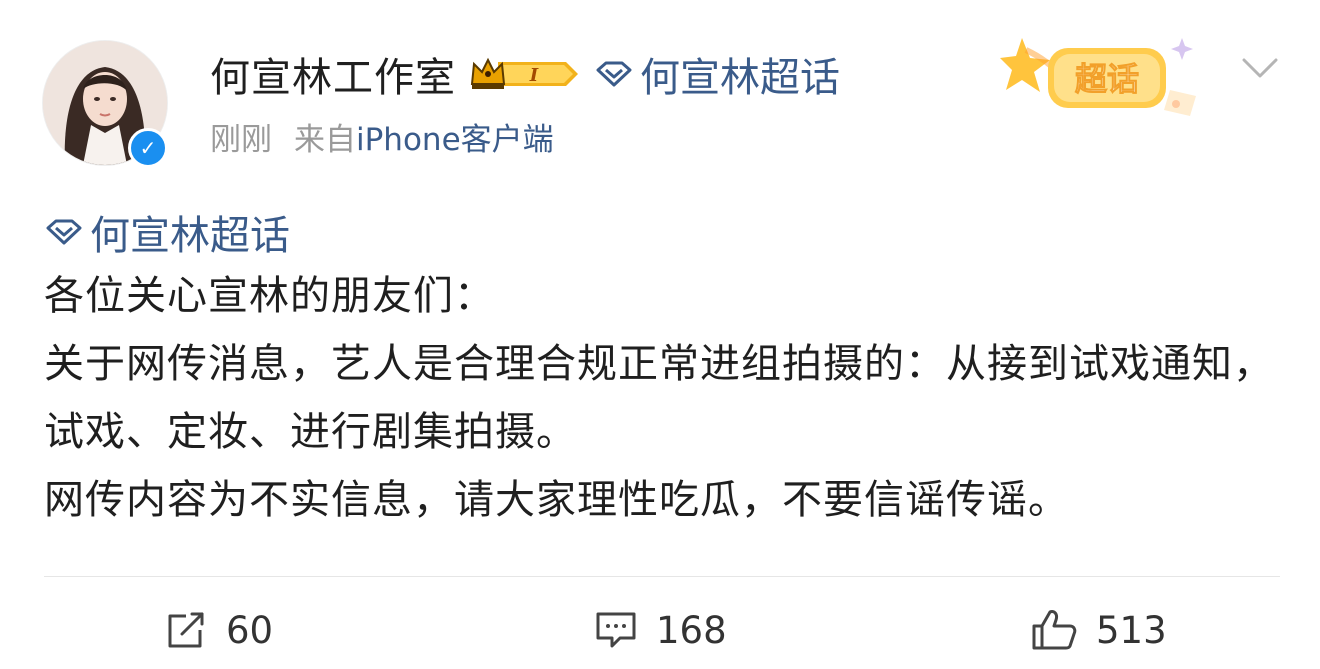  I want to click on supertopic-sticker-icon: 超话, so click(1110, 78).